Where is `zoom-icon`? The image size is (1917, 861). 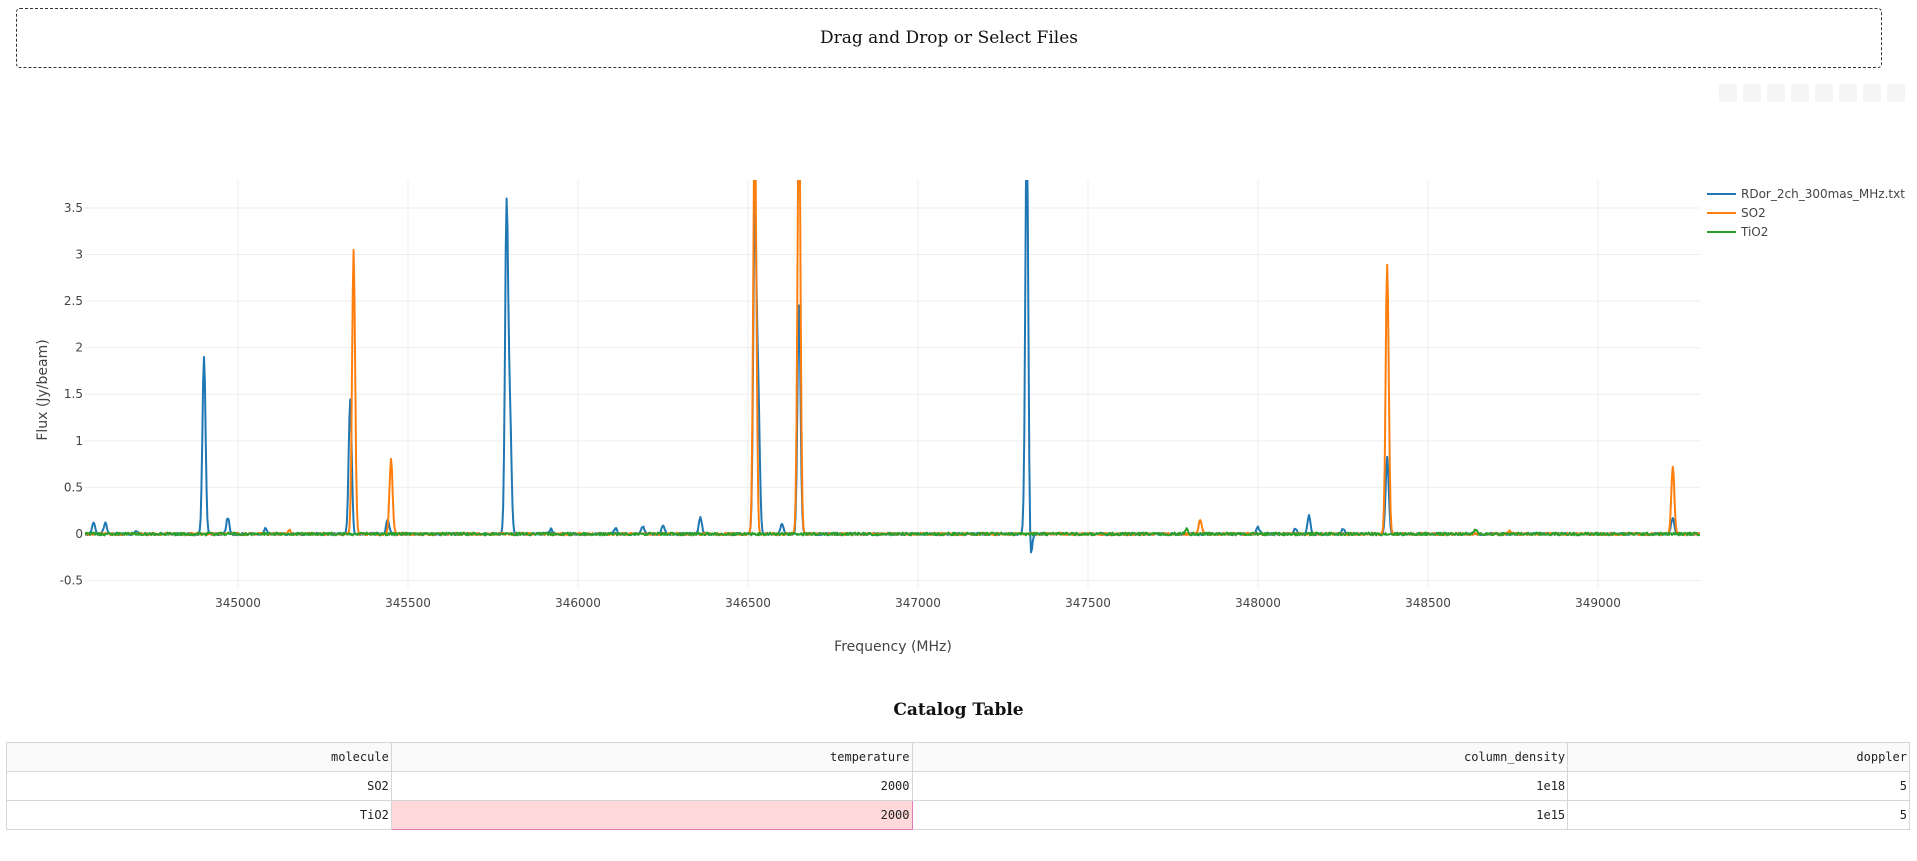
zoom-icon is located at coordinates (1752, 93).